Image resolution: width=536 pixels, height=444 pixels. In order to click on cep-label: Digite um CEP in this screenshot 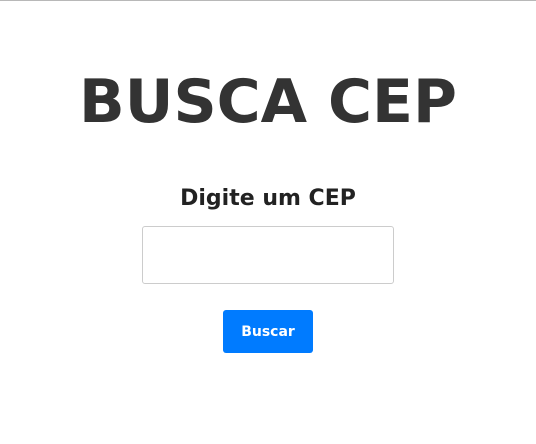, I will do `click(268, 198)`.